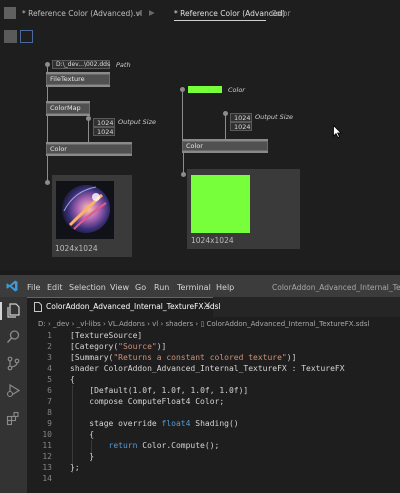 The height and width of the screenshot is (493, 400). I want to click on texture-thumbnail-image, so click(85, 210).